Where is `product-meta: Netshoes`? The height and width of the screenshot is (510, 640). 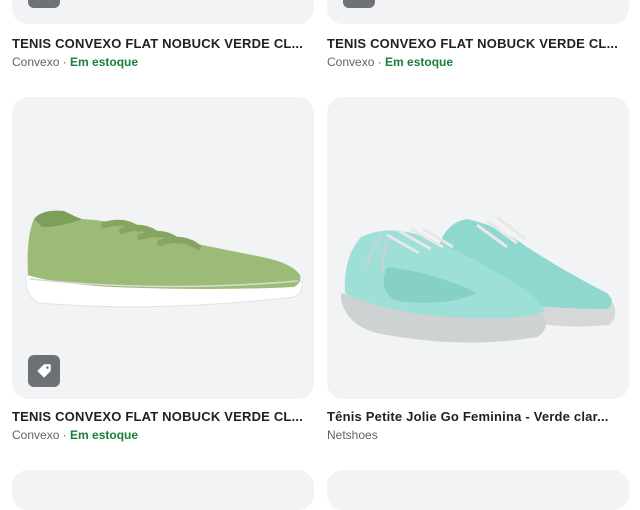 product-meta: Netshoes is located at coordinates (352, 435).